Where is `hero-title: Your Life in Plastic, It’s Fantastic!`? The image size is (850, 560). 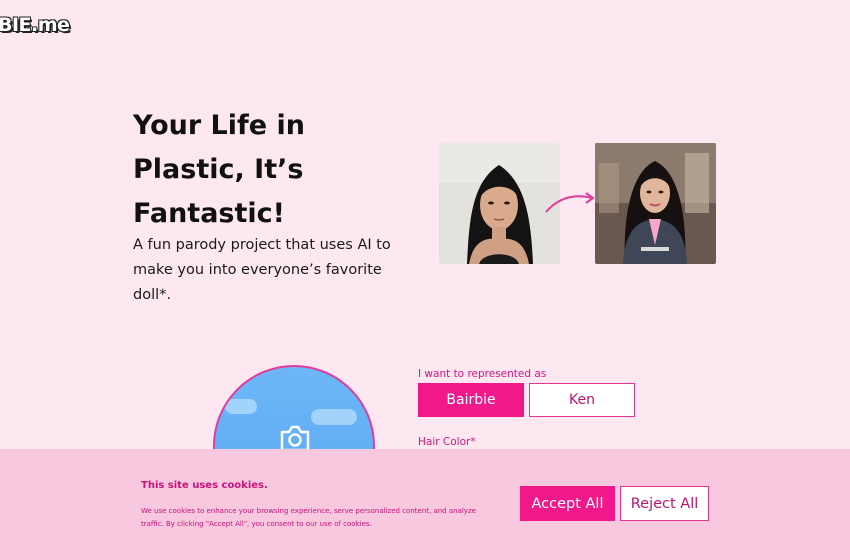 hero-title: Your Life in Plastic, It’s Fantastic! is located at coordinates (263, 170).